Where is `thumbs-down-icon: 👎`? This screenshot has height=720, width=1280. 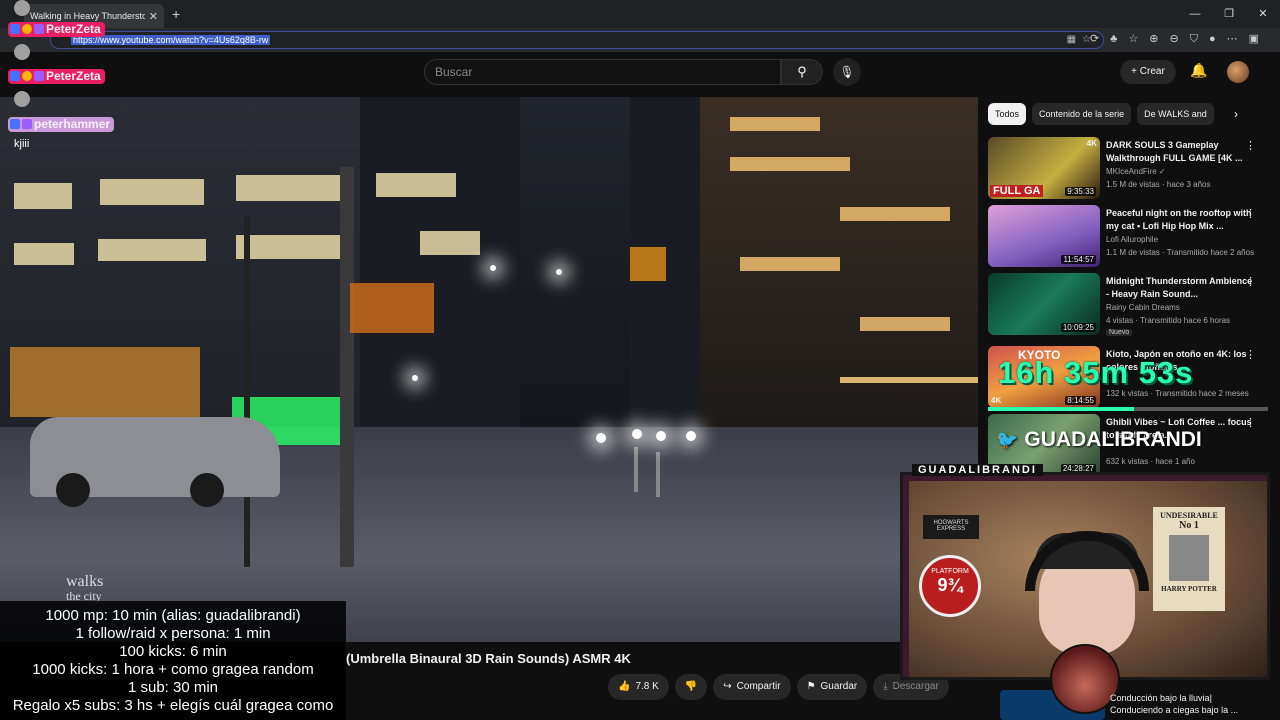 thumbs-down-icon: 👎 is located at coordinates (691, 686).